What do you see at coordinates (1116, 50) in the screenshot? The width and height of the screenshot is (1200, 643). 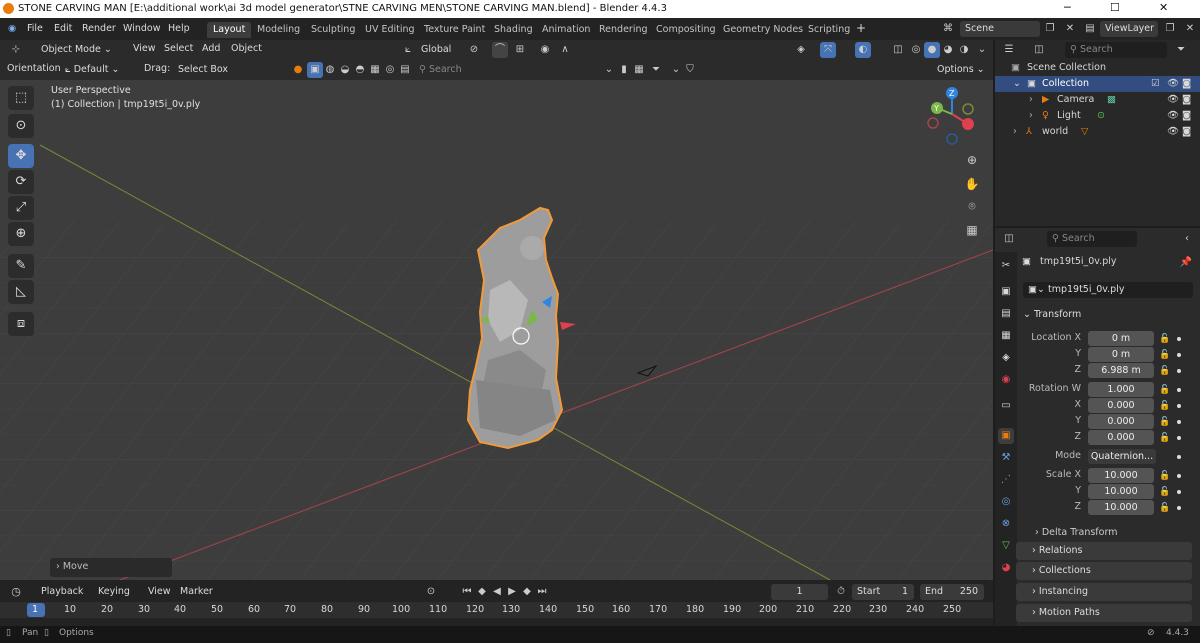 I see `outliner-search-input: ⚲ Search` at bounding box center [1116, 50].